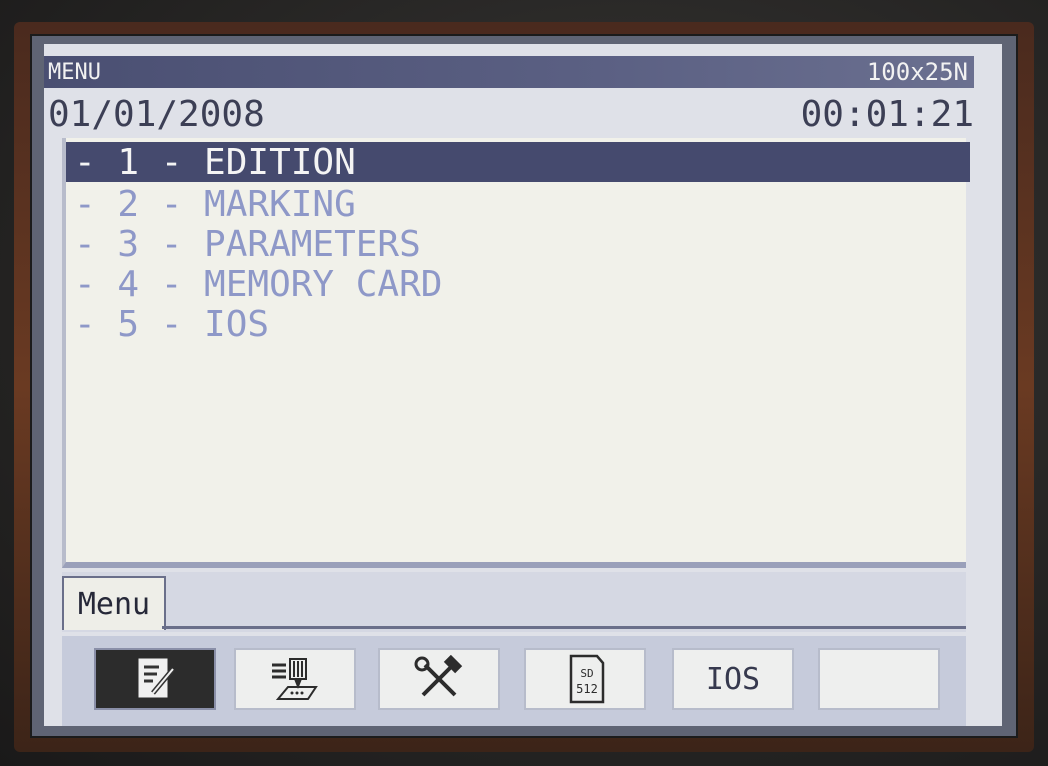 This screenshot has width=1048, height=766. What do you see at coordinates (215, 204) in the screenshot?
I see `menu-item-label: - 2 - MARKING` at bounding box center [215, 204].